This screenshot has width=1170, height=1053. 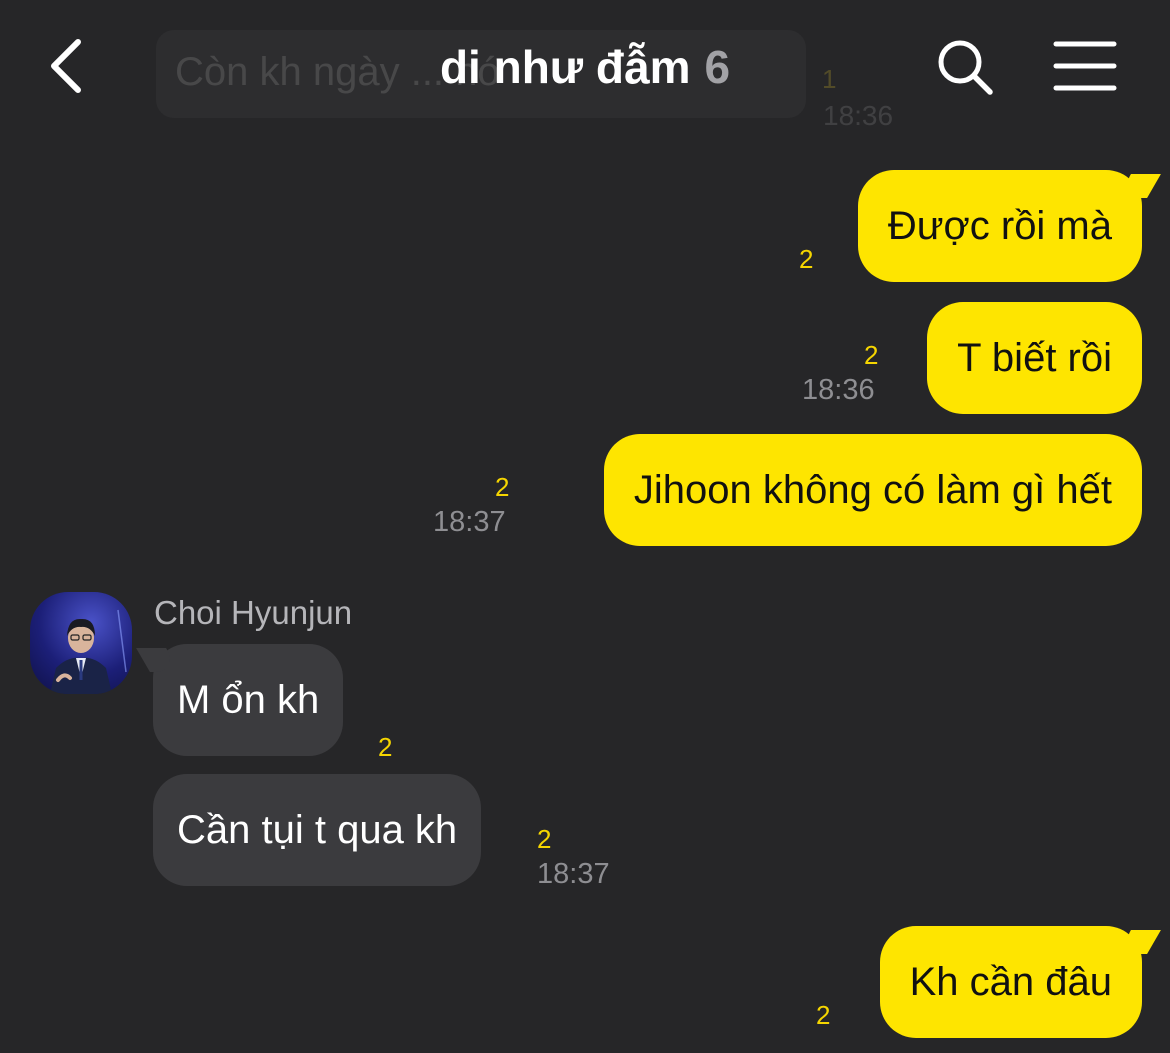 I want to click on outgoing-message: Được rồi mà, so click(x=999, y=226).